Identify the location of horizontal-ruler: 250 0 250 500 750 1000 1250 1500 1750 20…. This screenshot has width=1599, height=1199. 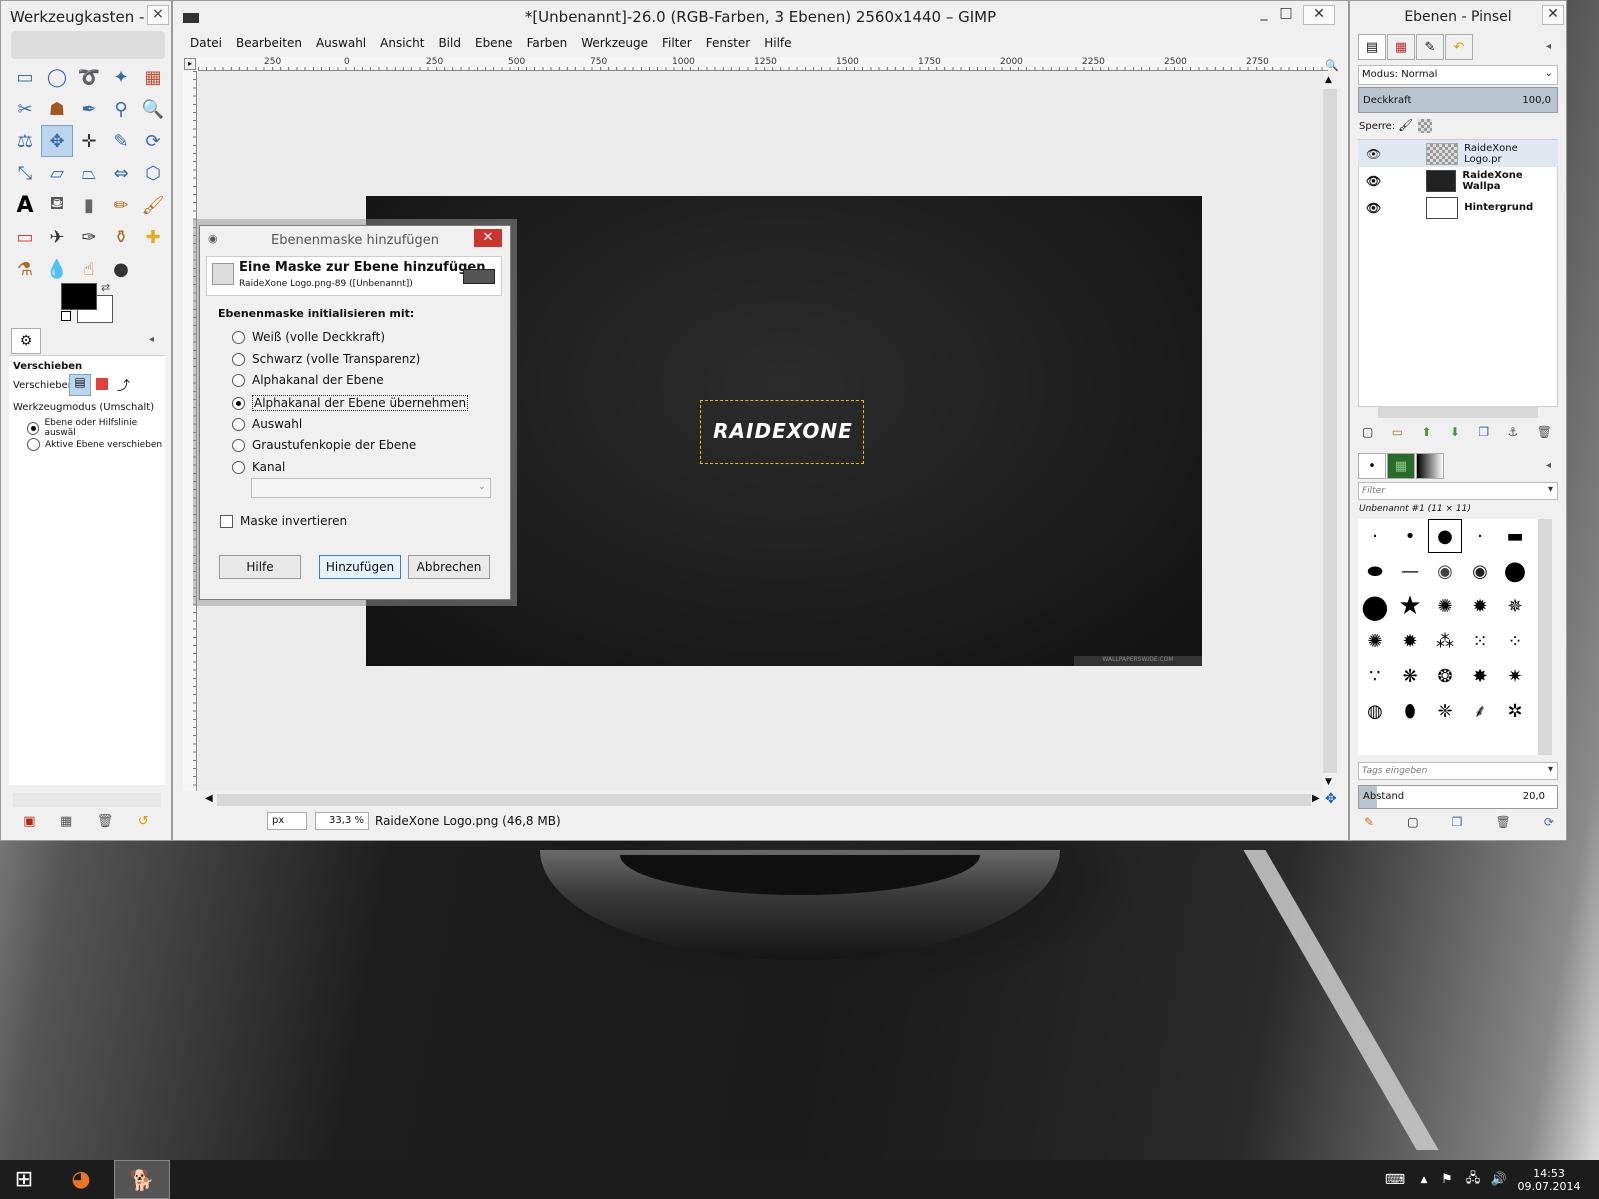
(763, 64).